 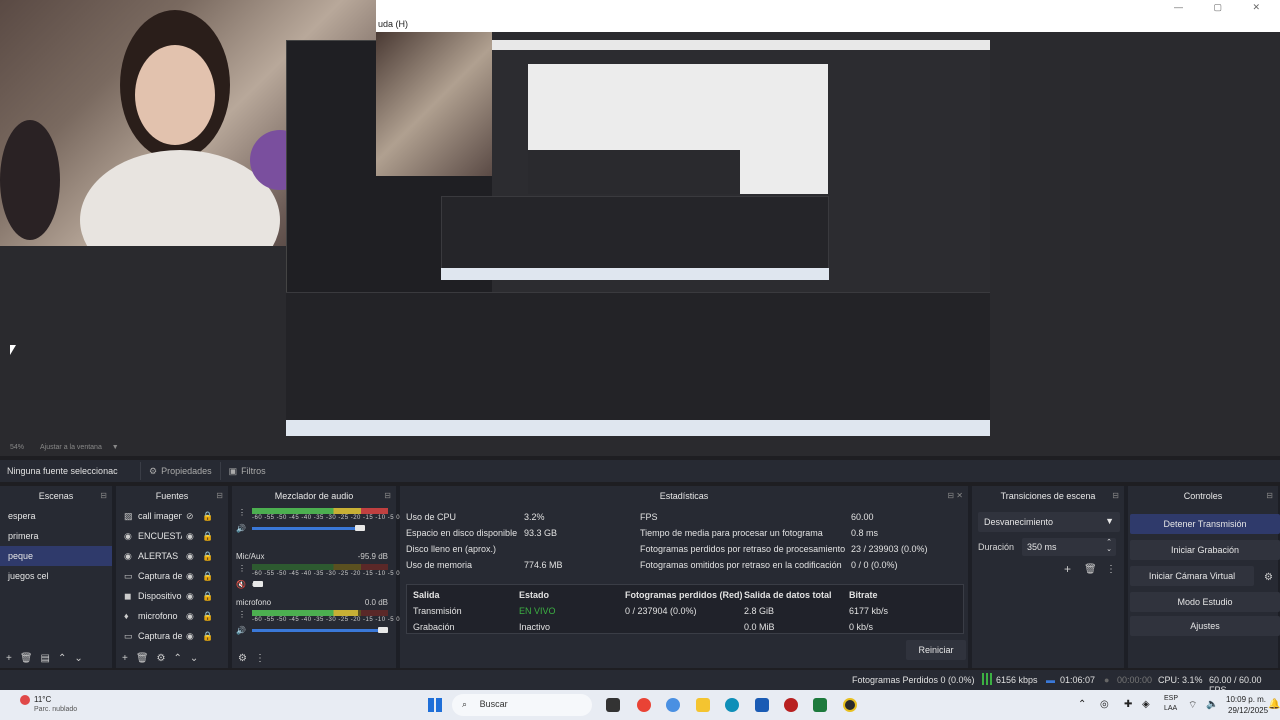 What do you see at coordinates (955, 495) in the screenshot?
I see `close-icon: ⊟ ✕` at bounding box center [955, 495].